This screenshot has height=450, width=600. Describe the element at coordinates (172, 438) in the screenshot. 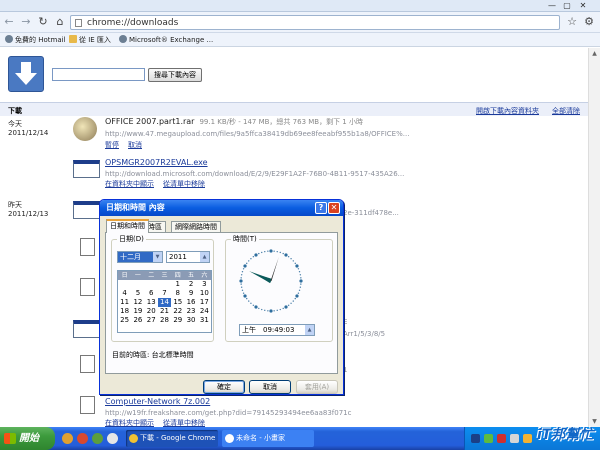

I see `task-chrome: 下載 - Google Chrome` at that location.